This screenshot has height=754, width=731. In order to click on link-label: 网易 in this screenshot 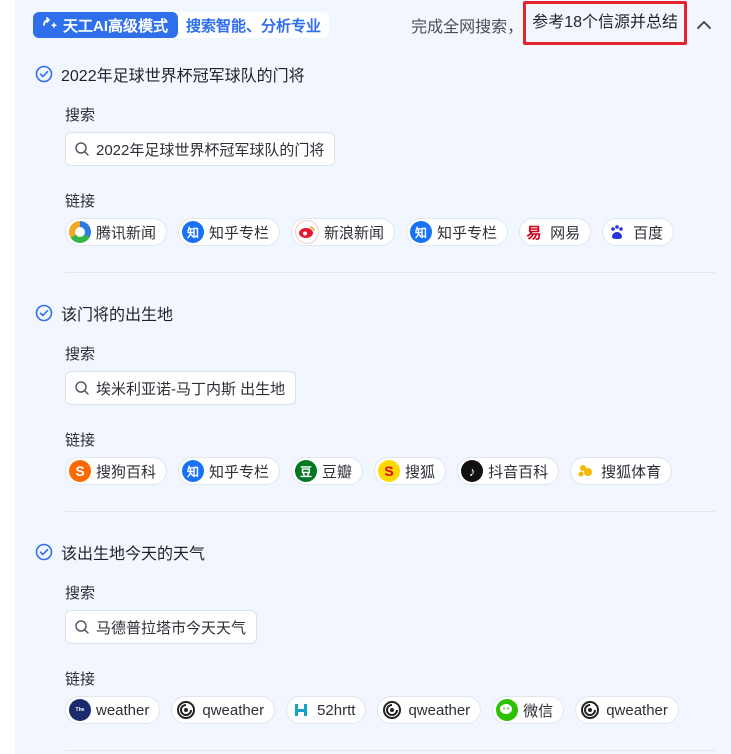, I will do `click(565, 233)`.